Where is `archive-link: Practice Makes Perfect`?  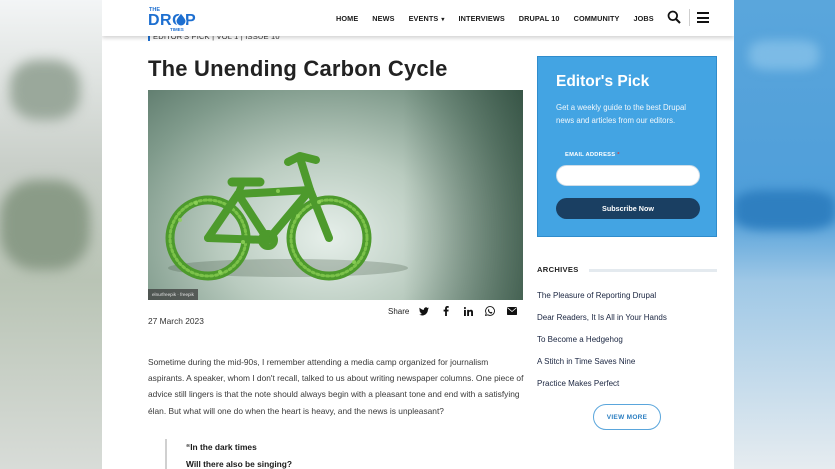
archive-link: Practice Makes Perfect is located at coordinates (602, 390).